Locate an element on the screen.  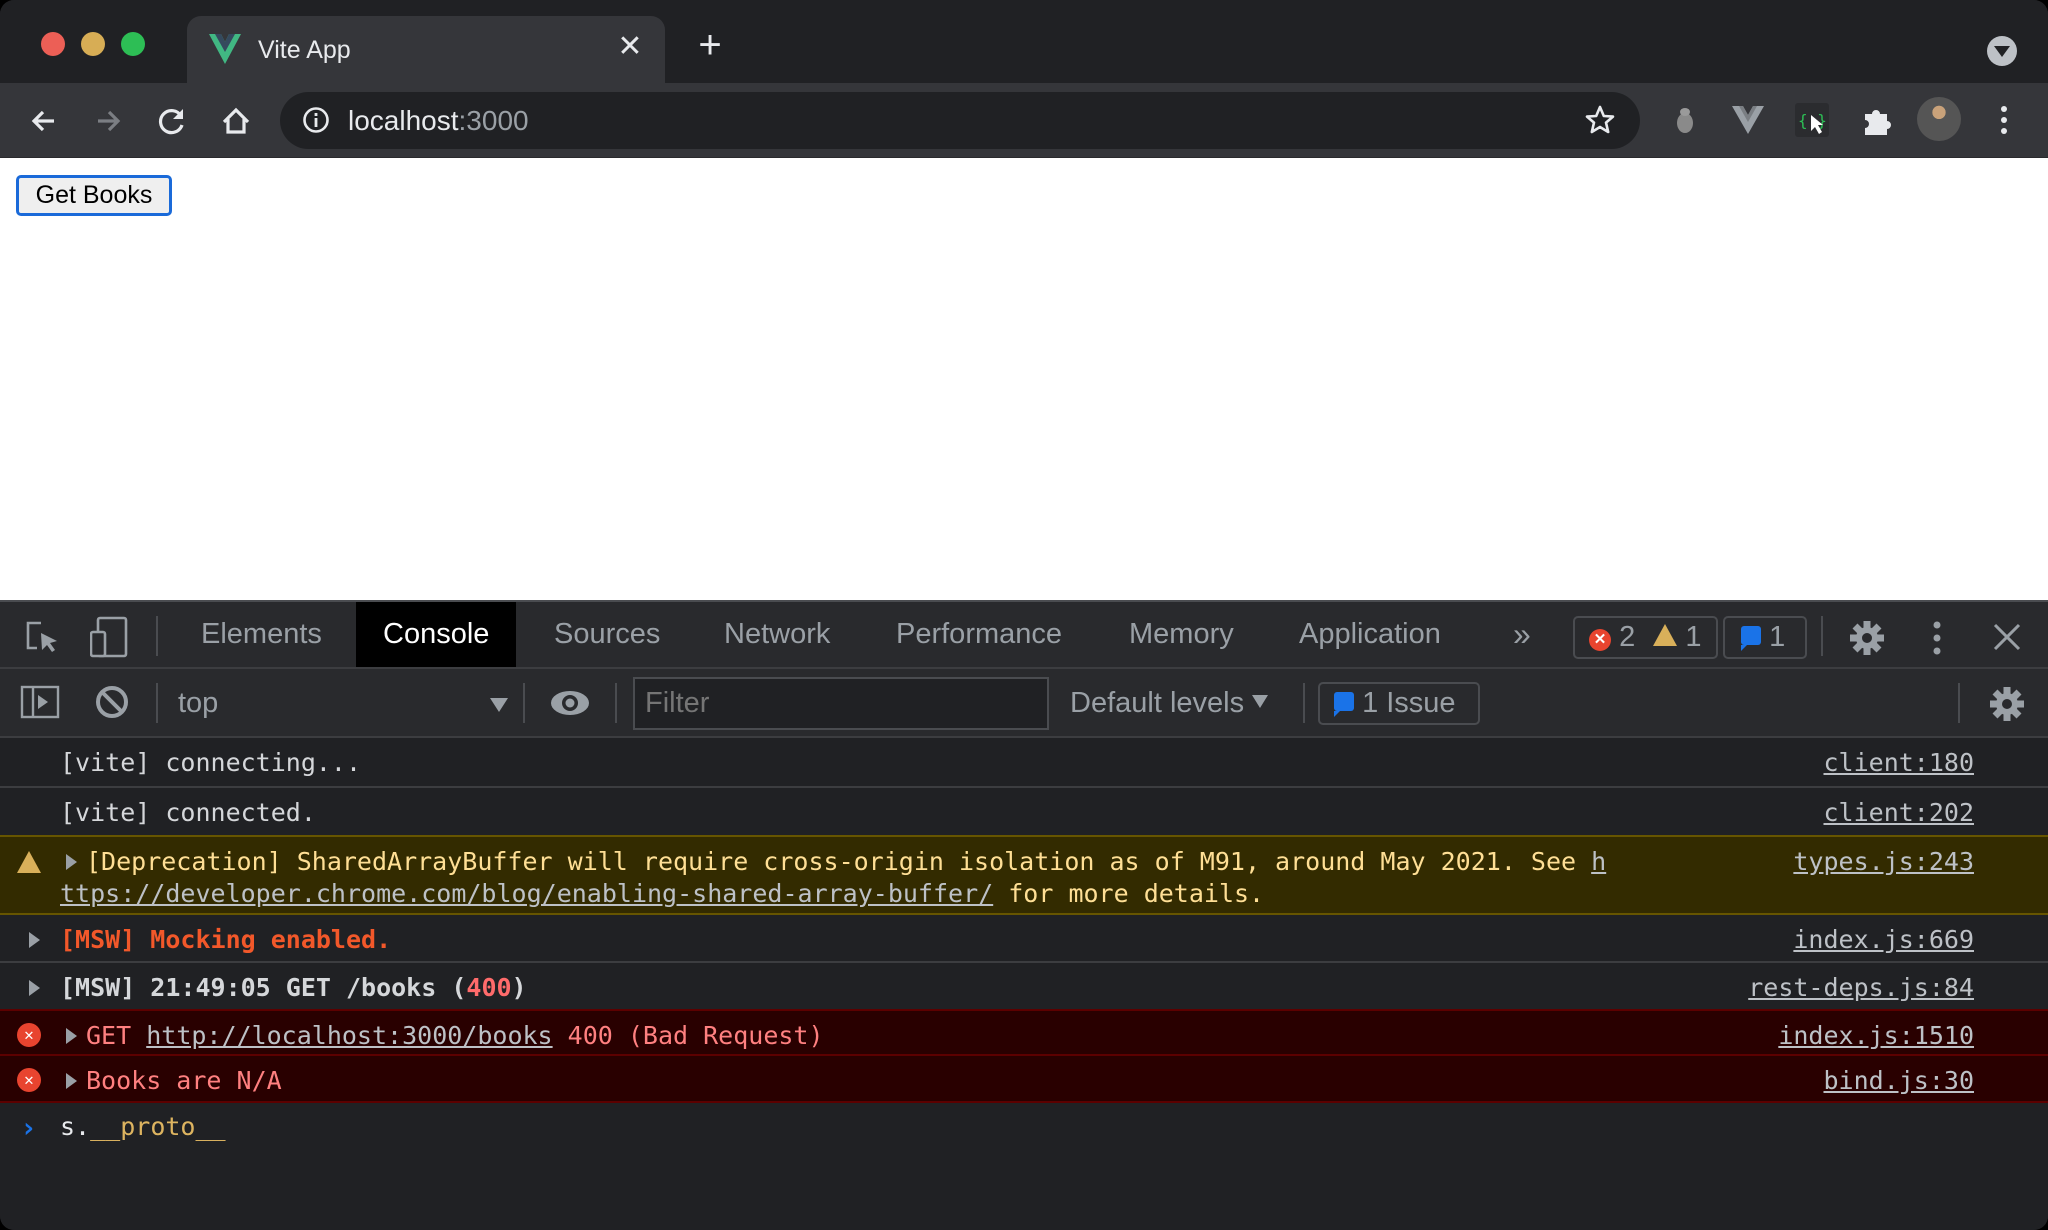
browser-toolbar: localhost:3000 { } is located at coordinates (1024, 120).